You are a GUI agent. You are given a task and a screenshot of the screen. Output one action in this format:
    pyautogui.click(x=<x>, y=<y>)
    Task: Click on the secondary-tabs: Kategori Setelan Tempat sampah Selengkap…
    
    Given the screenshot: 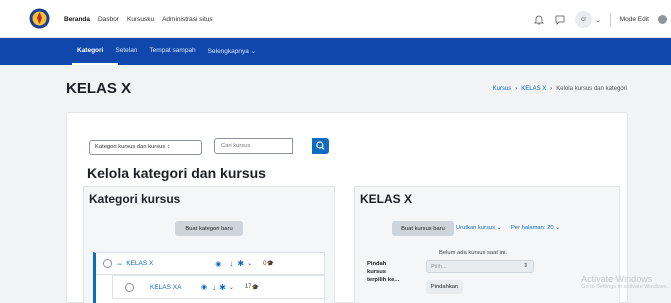 What is the action you would take?
    pyautogui.click(x=166, y=51)
    